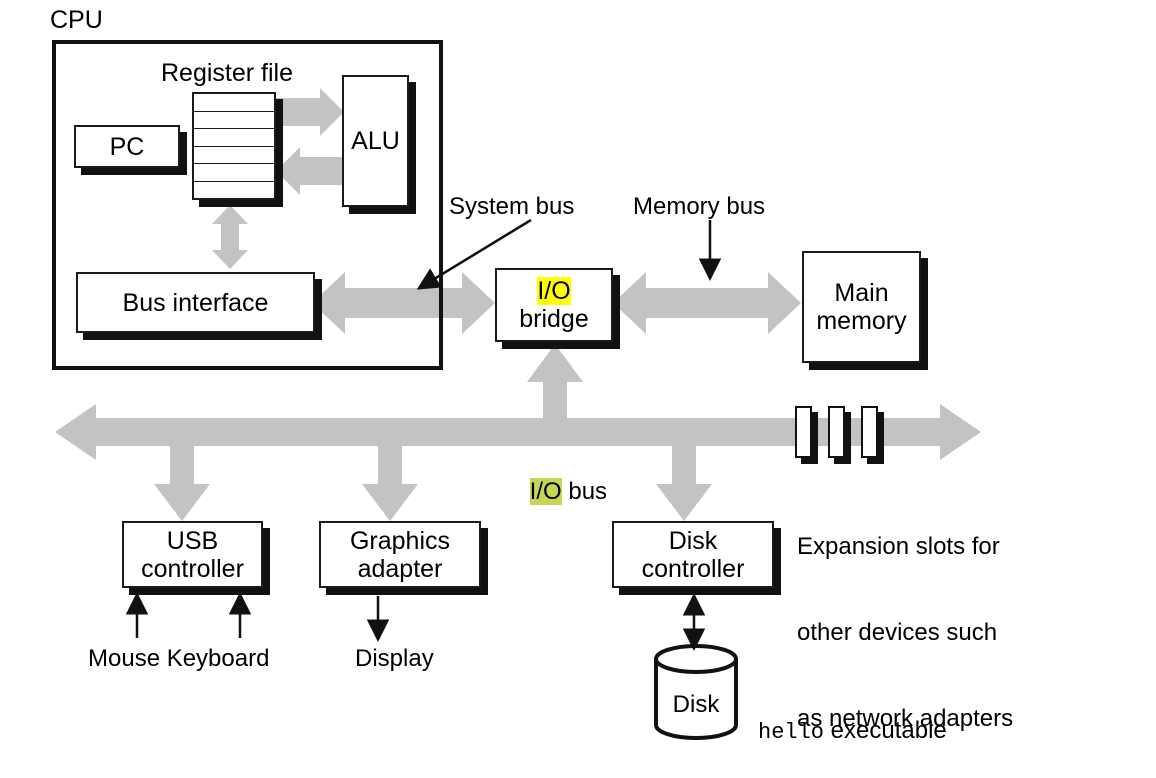  What do you see at coordinates (699, 206) in the screenshot?
I see `memory-bus-label: Memory bus` at bounding box center [699, 206].